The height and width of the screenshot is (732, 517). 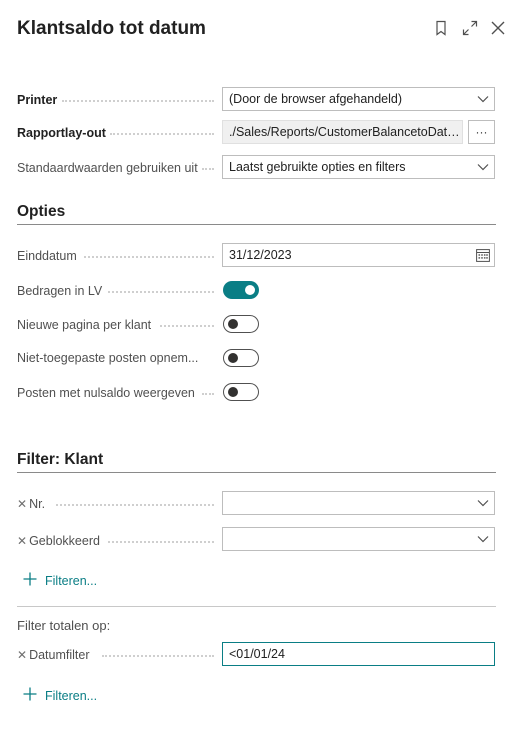 What do you see at coordinates (241, 358) in the screenshot?
I see `unapplied-toggle` at bounding box center [241, 358].